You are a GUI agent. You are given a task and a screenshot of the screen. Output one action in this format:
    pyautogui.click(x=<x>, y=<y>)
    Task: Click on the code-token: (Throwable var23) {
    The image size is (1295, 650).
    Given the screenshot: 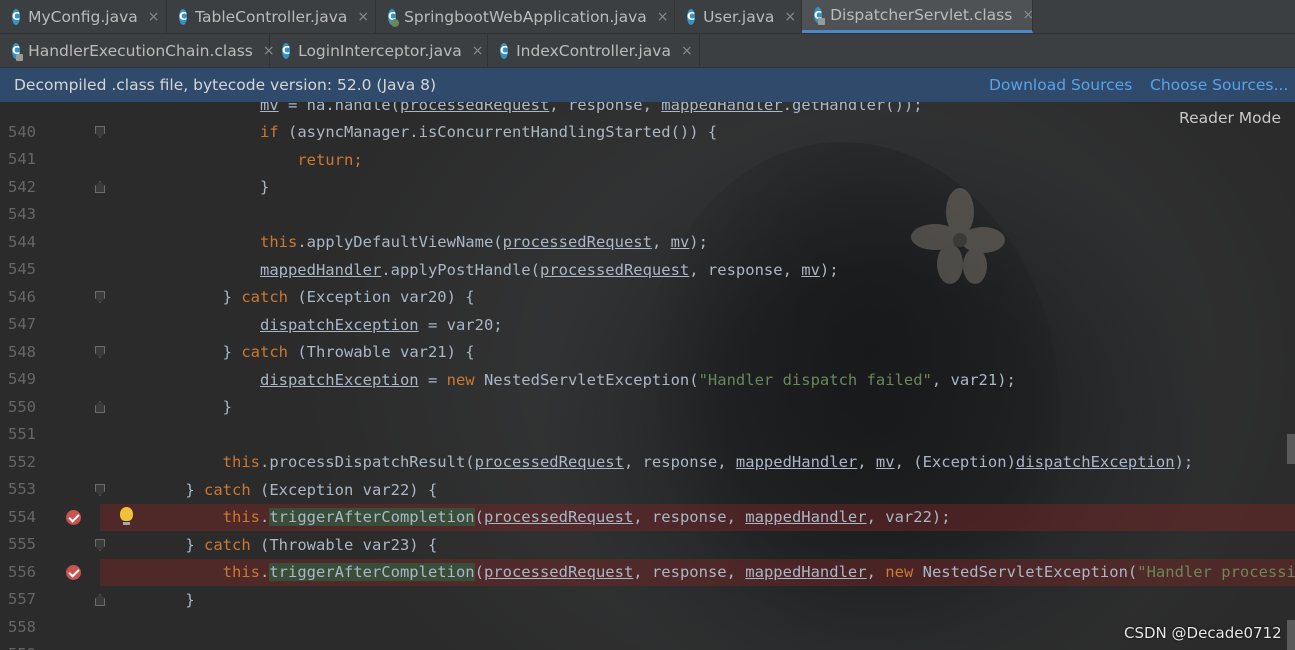 What is the action you would take?
    pyautogui.click(x=344, y=545)
    